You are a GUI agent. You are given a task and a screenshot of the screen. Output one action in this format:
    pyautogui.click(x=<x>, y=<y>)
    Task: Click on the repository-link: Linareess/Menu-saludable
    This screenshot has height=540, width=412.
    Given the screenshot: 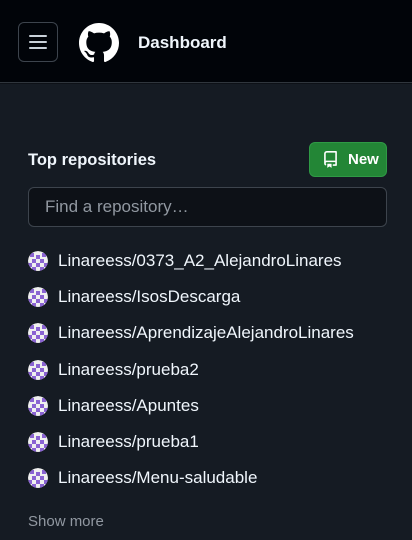 What is the action you would take?
    pyautogui.click(x=157, y=478)
    